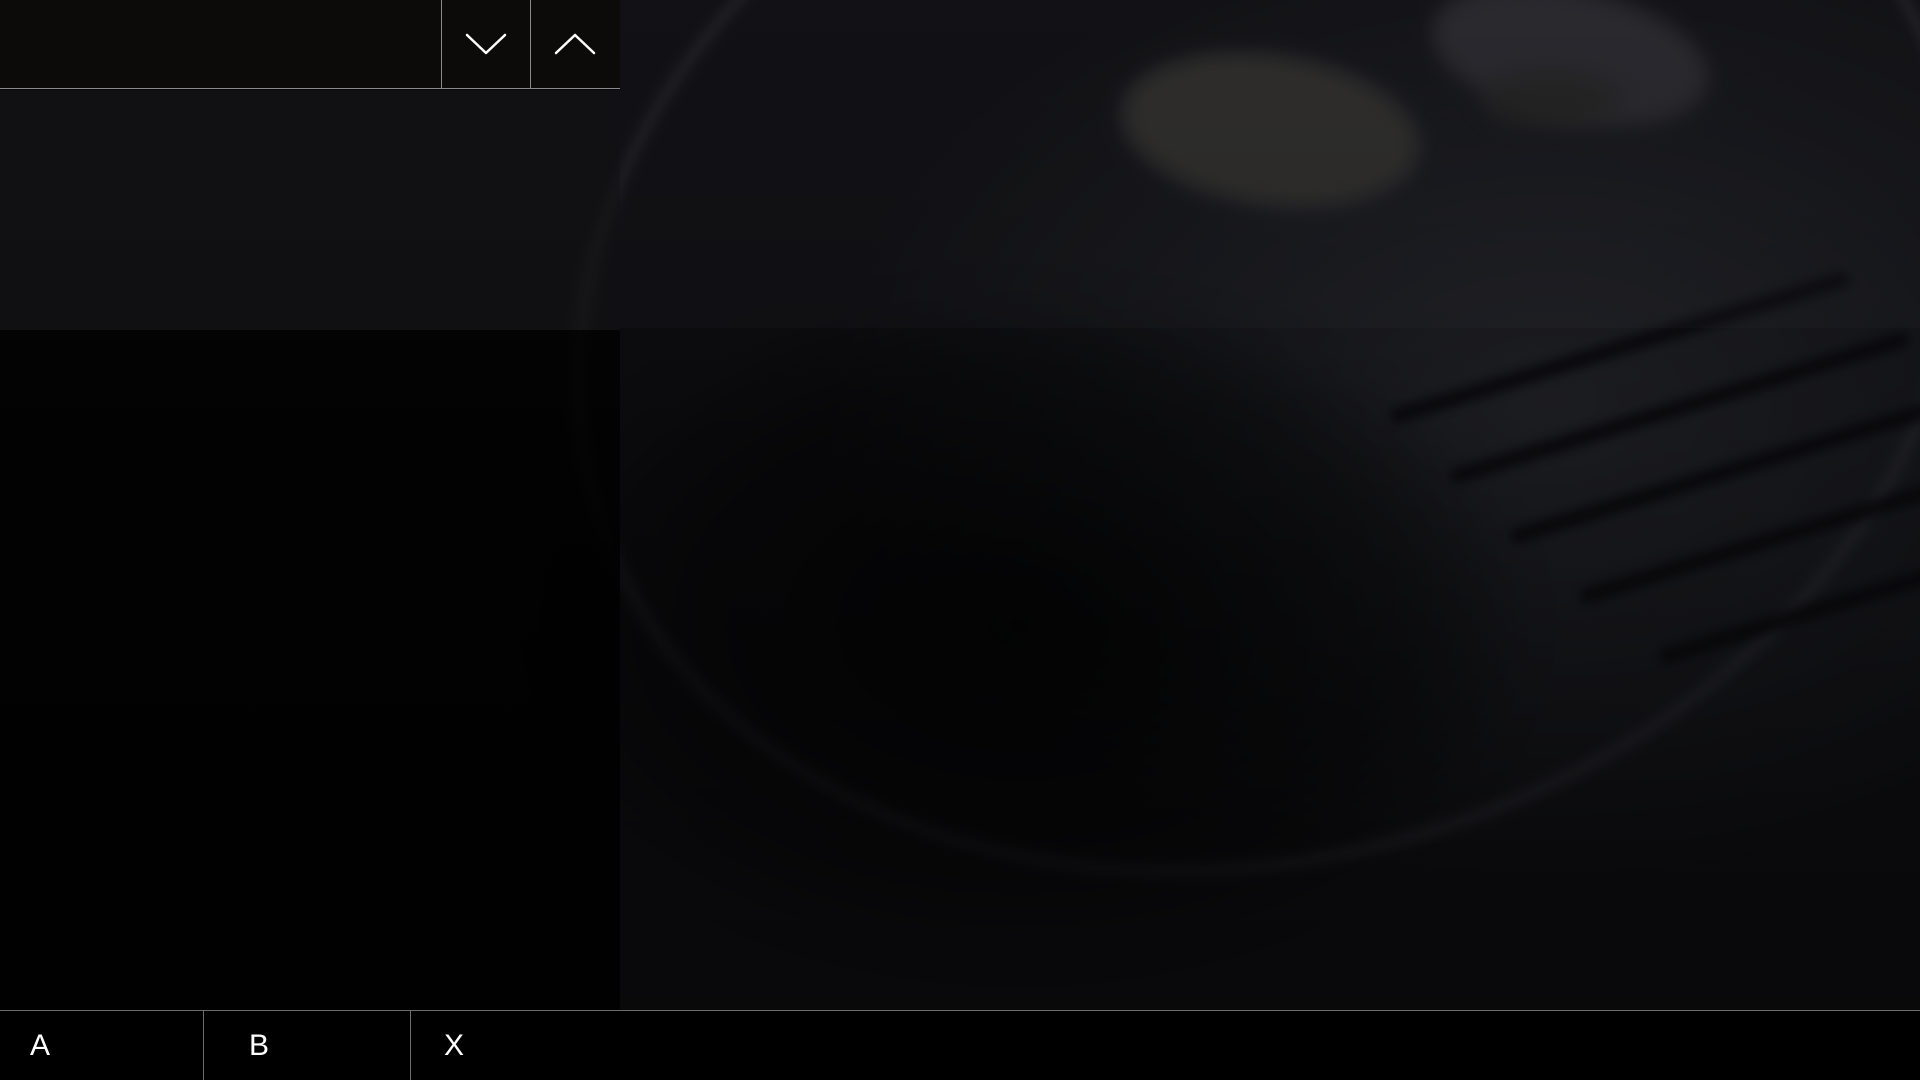  I want to click on chevron-down-icon, so click(485, 44).